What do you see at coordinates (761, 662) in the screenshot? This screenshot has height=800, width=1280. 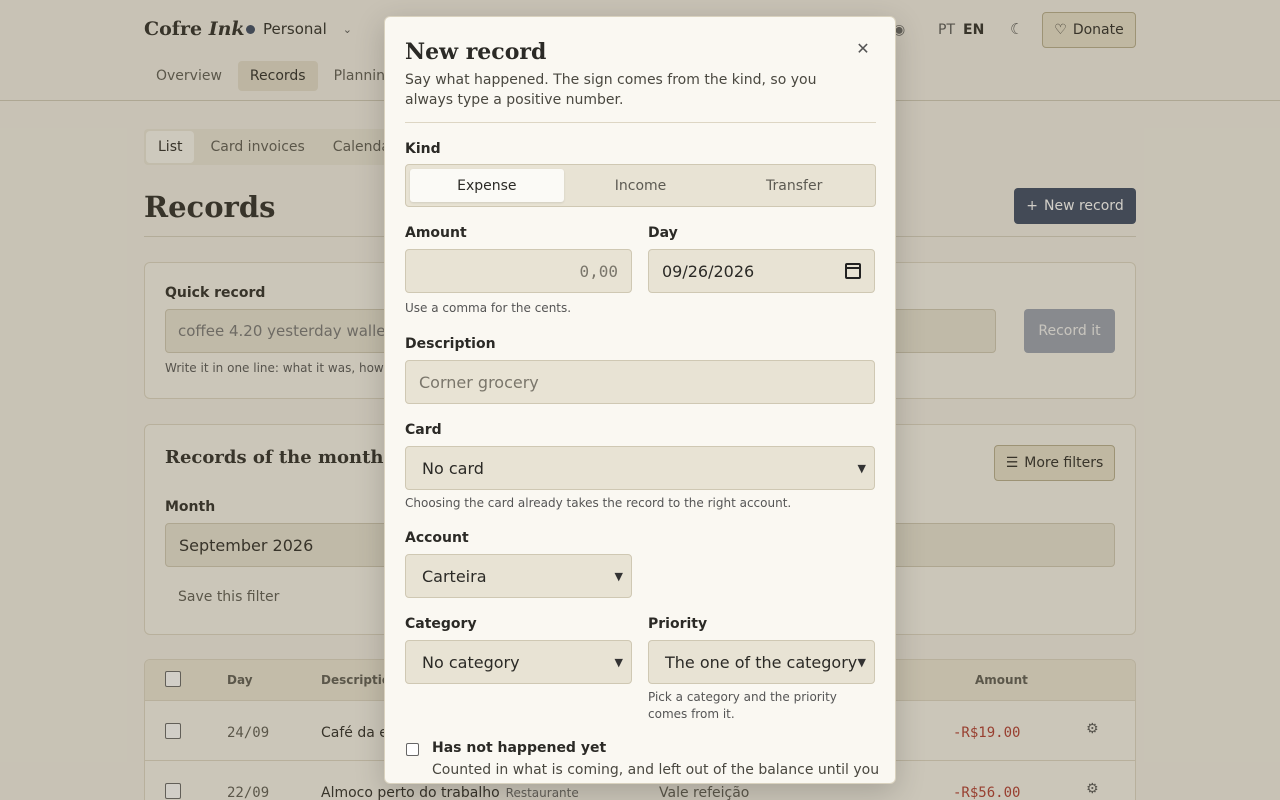 I see `priority-select: The one of the category ▼` at bounding box center [761, 662].